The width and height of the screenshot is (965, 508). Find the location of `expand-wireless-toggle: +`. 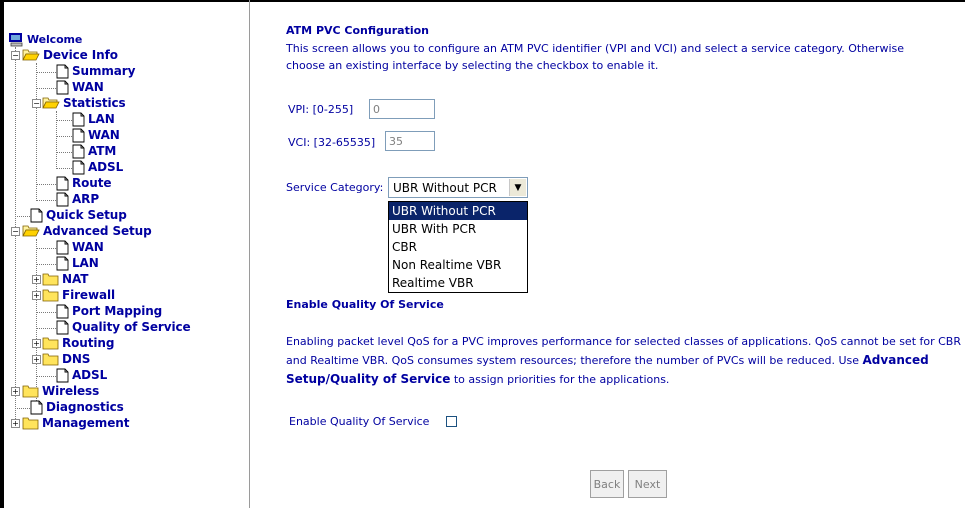

expand-wireless-toggle: + is located at coordinates (15, 391).